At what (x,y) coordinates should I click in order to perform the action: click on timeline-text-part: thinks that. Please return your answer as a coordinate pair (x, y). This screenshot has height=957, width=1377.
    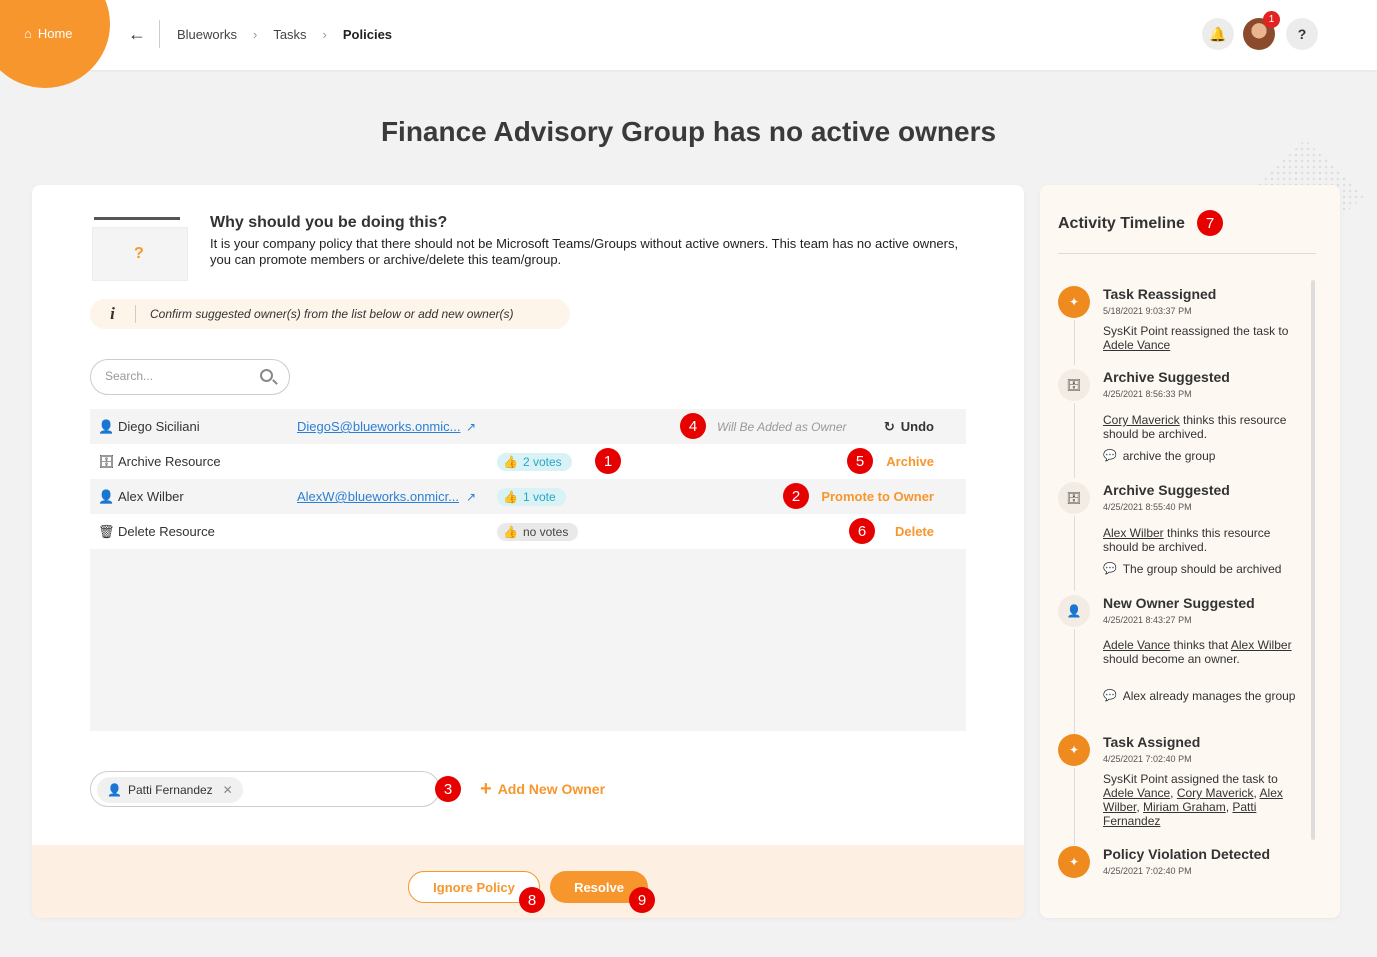
    Looking at the image, I should click on (1201, 645).